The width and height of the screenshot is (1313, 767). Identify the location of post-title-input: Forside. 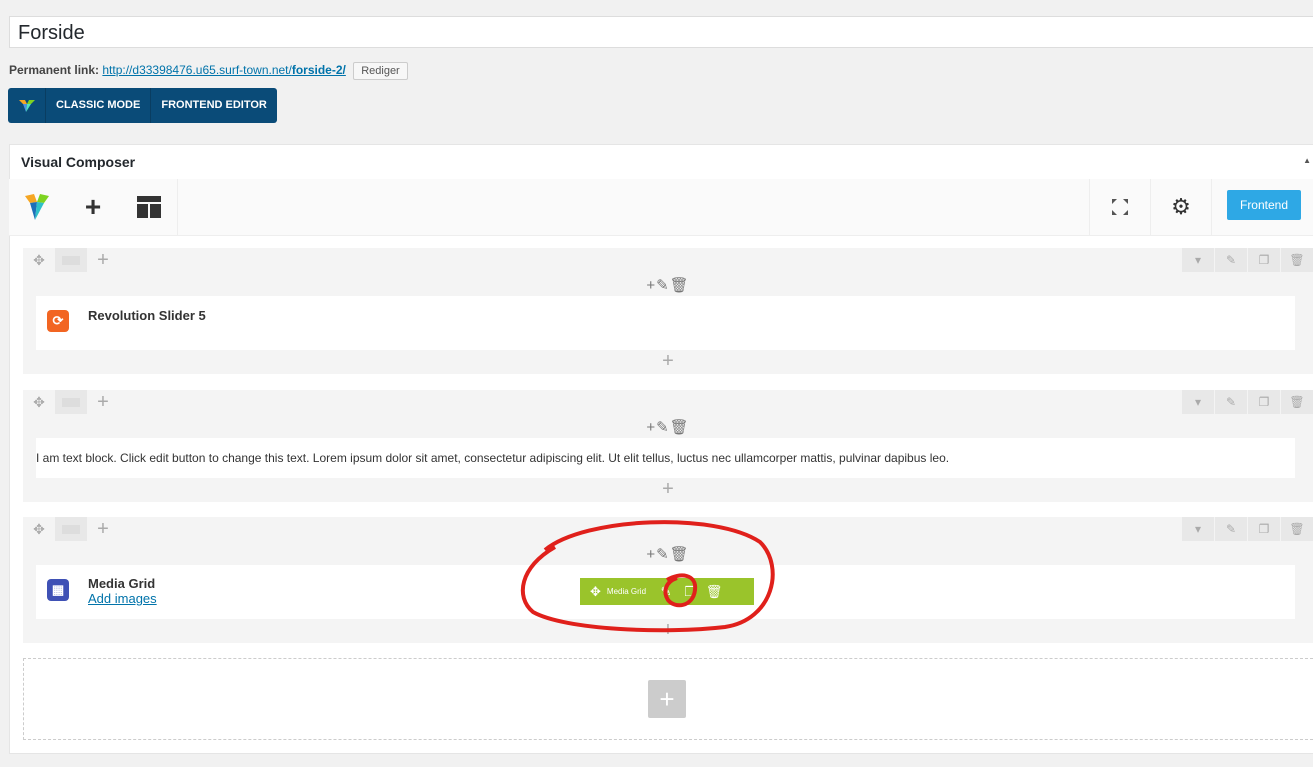
(661, 32).